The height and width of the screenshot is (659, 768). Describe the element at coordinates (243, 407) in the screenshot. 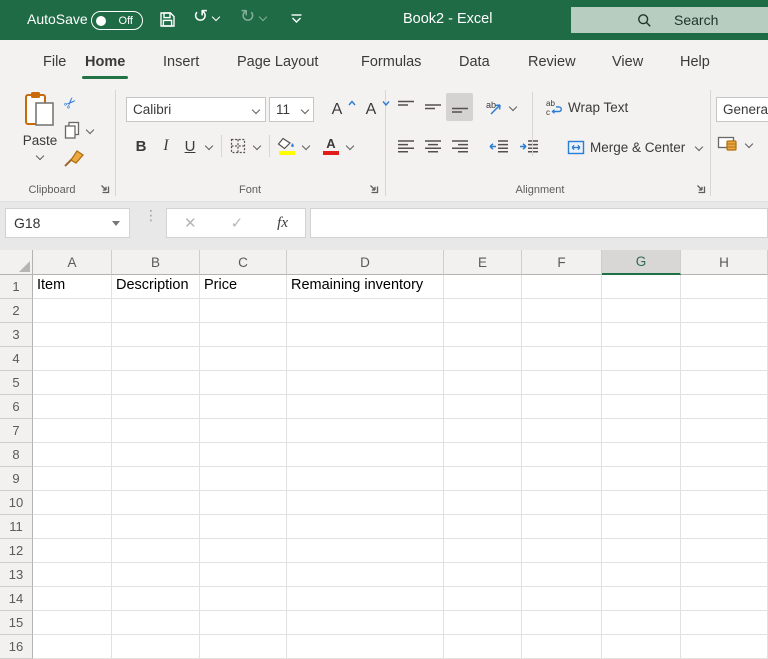

I see `cell-C6` at that location.